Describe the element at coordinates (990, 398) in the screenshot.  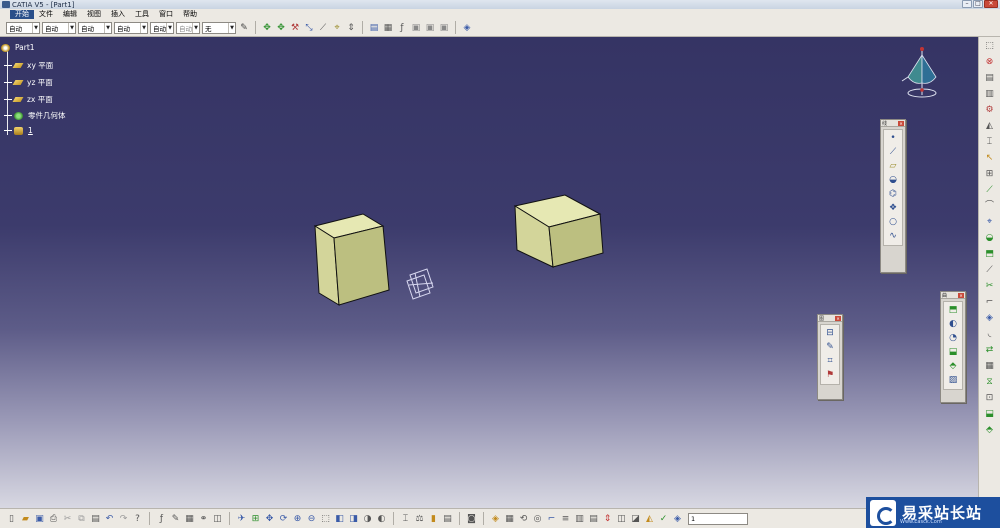
I see `scaling-icon: ⊡` at that location.